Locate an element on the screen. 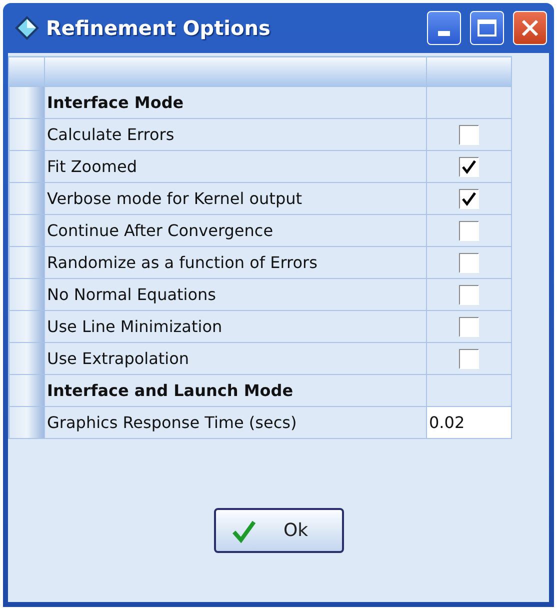  value-field: 0.02 is located at coordinates (469, 422).